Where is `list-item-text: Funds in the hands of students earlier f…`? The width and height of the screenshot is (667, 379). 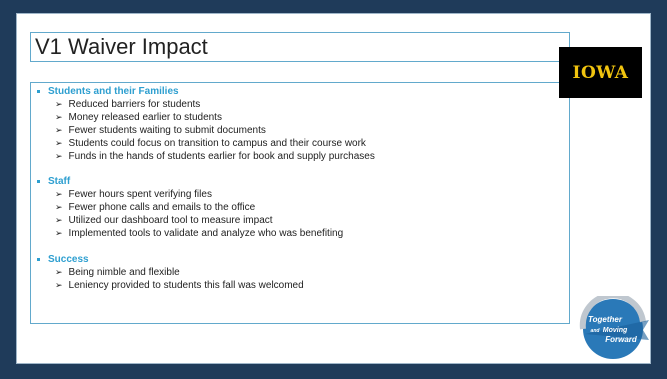
list-item-text: Funds in the hands of students earlier f… is located at coordinates (221, 156).